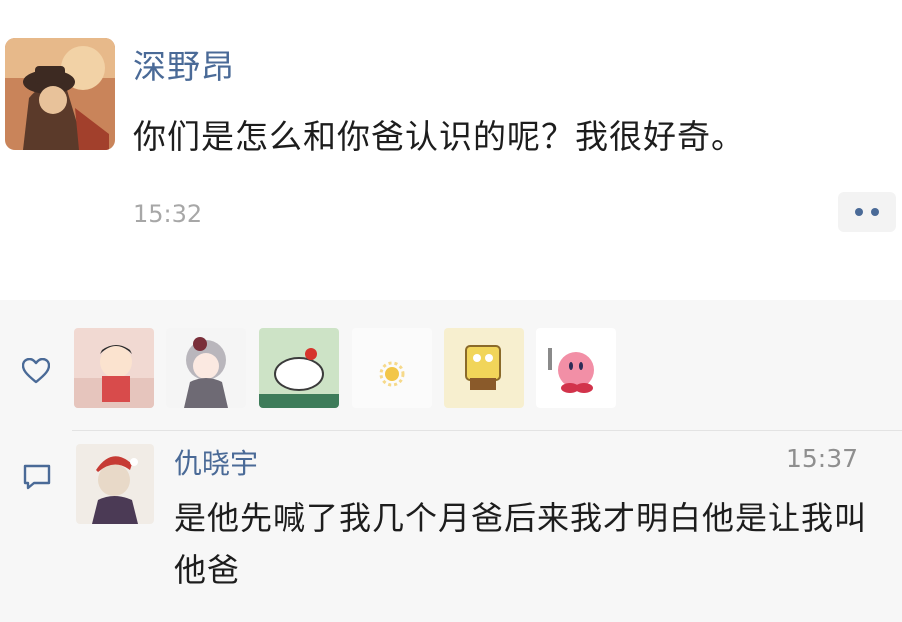  What do you see at coordinates (184, 64) in the screenshot?
I see `author-name: 深野昂` at bounding box center [184, 64].